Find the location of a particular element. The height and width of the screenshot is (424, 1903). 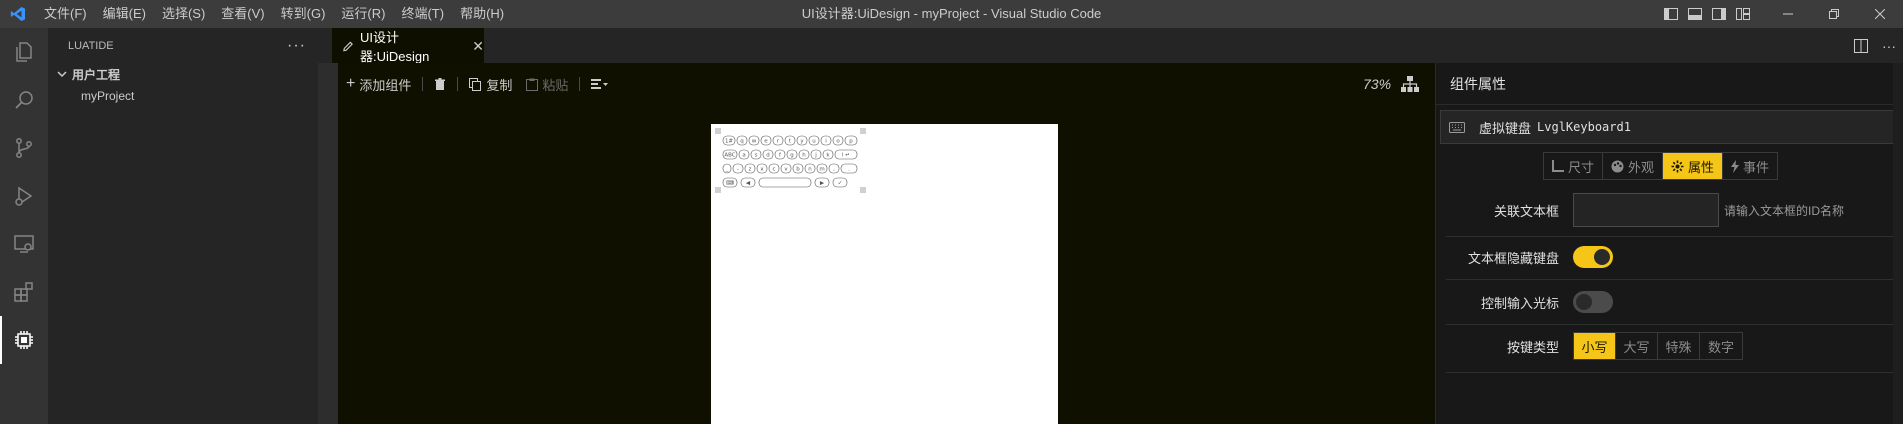

toggle-panel-icon is located at coordinates (1695, 14).